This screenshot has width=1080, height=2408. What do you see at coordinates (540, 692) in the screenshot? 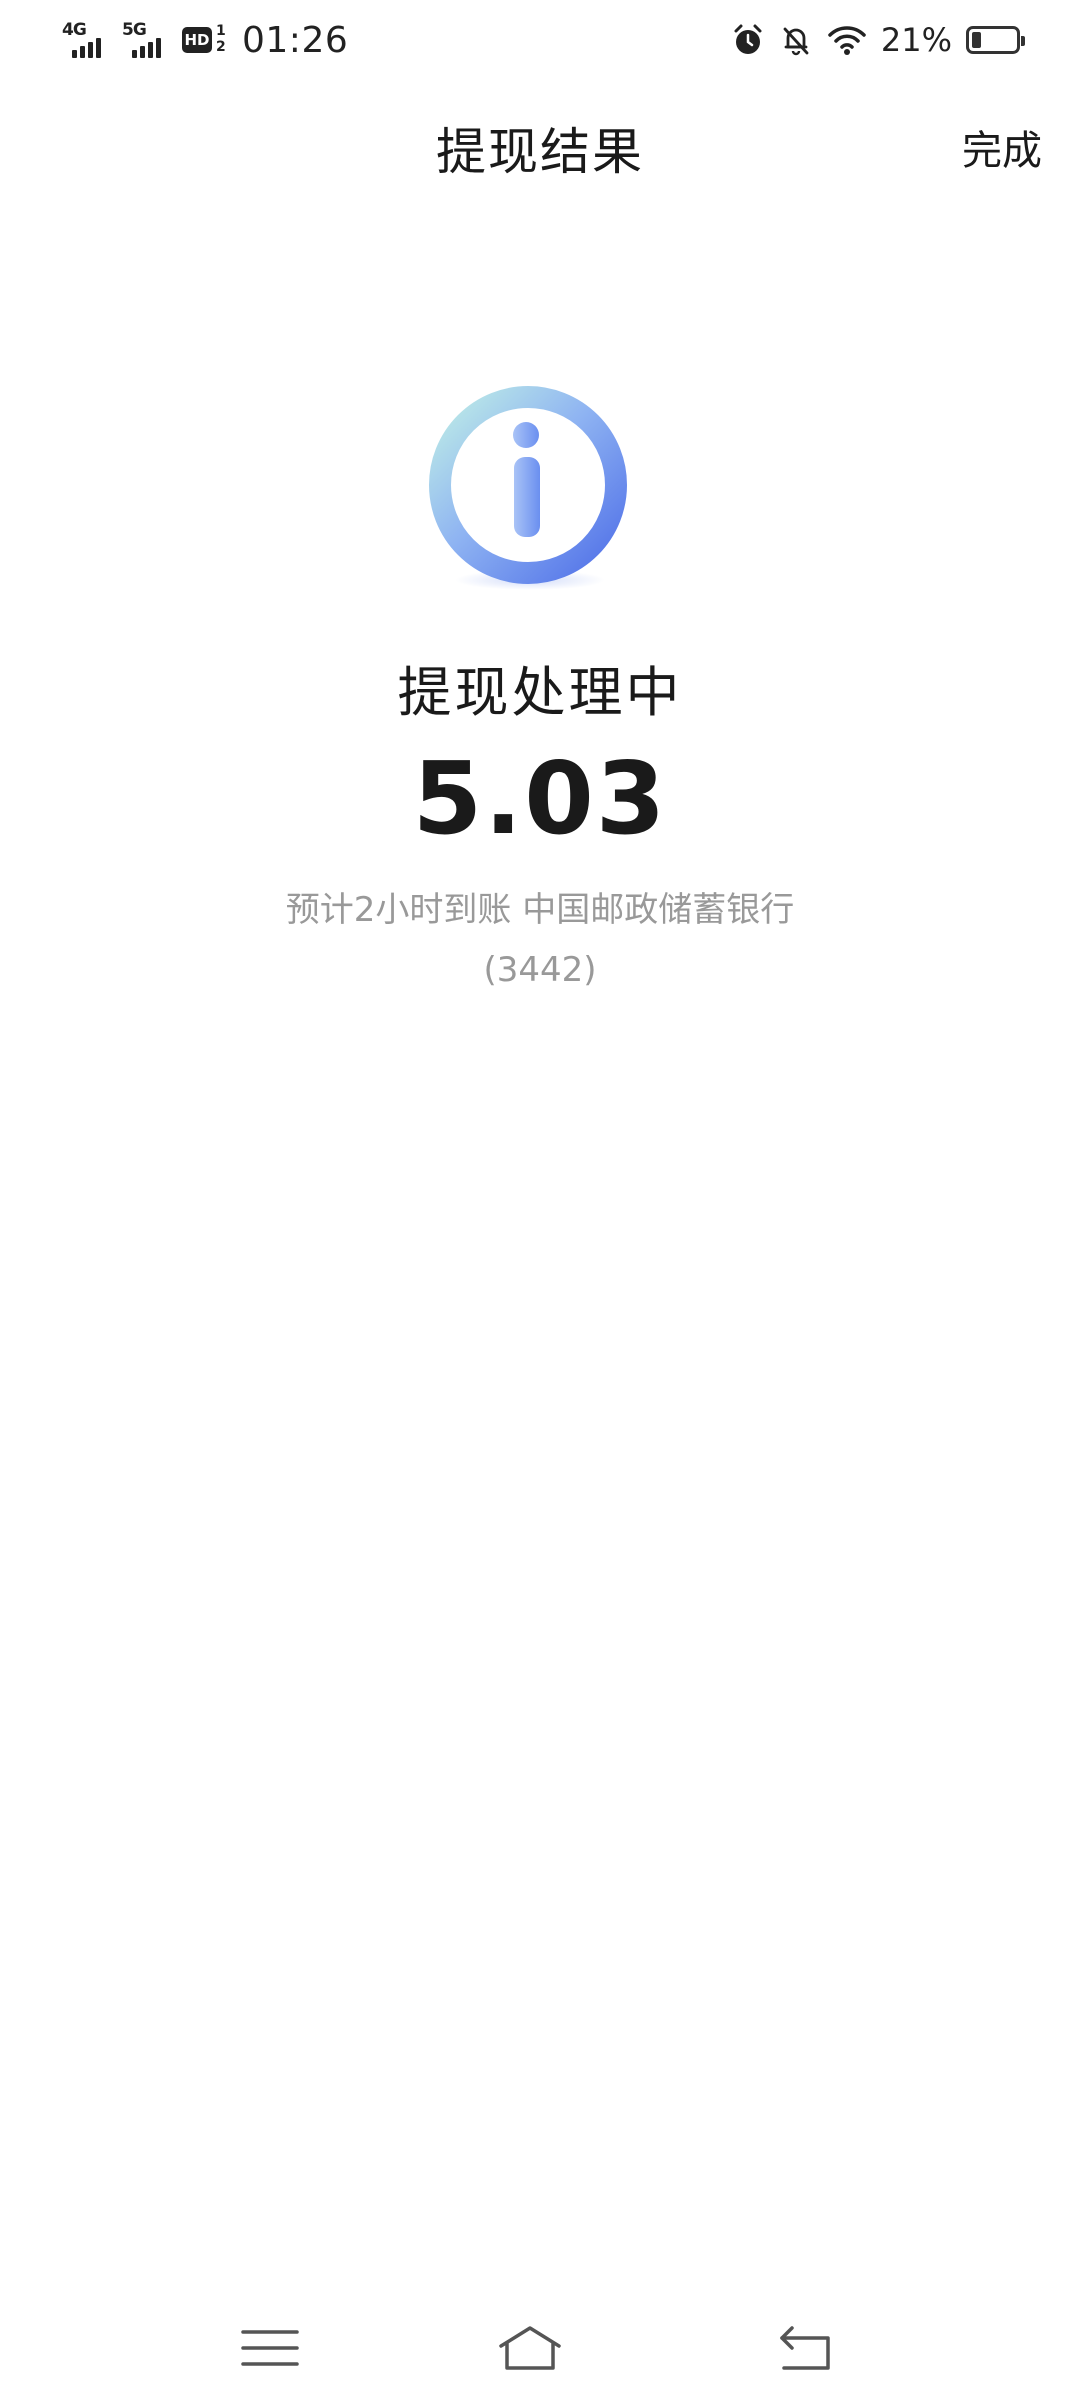
I see `status-title: 提现处理中` at bounding box center [540, 692].